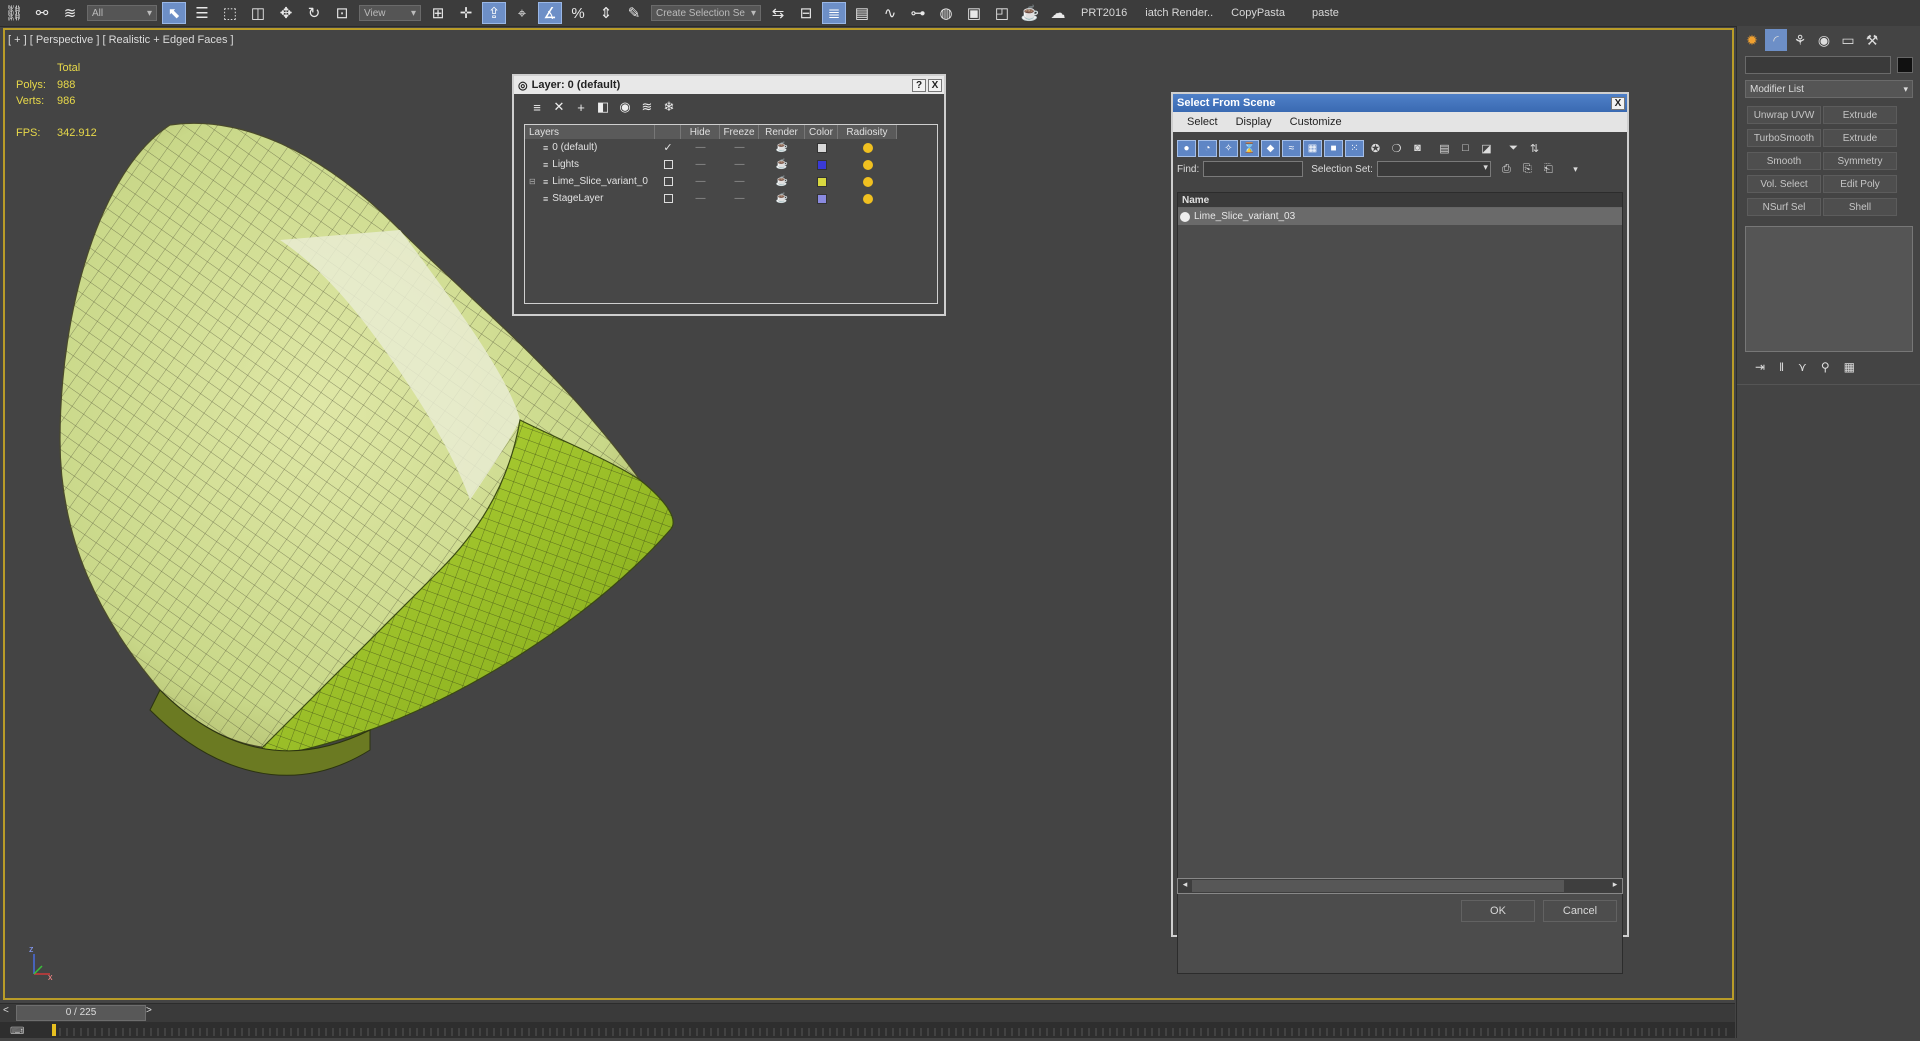 The height and width of the screenshot is (1041, 1920). I want to click on ok-button: OK, so click(1498, 911).